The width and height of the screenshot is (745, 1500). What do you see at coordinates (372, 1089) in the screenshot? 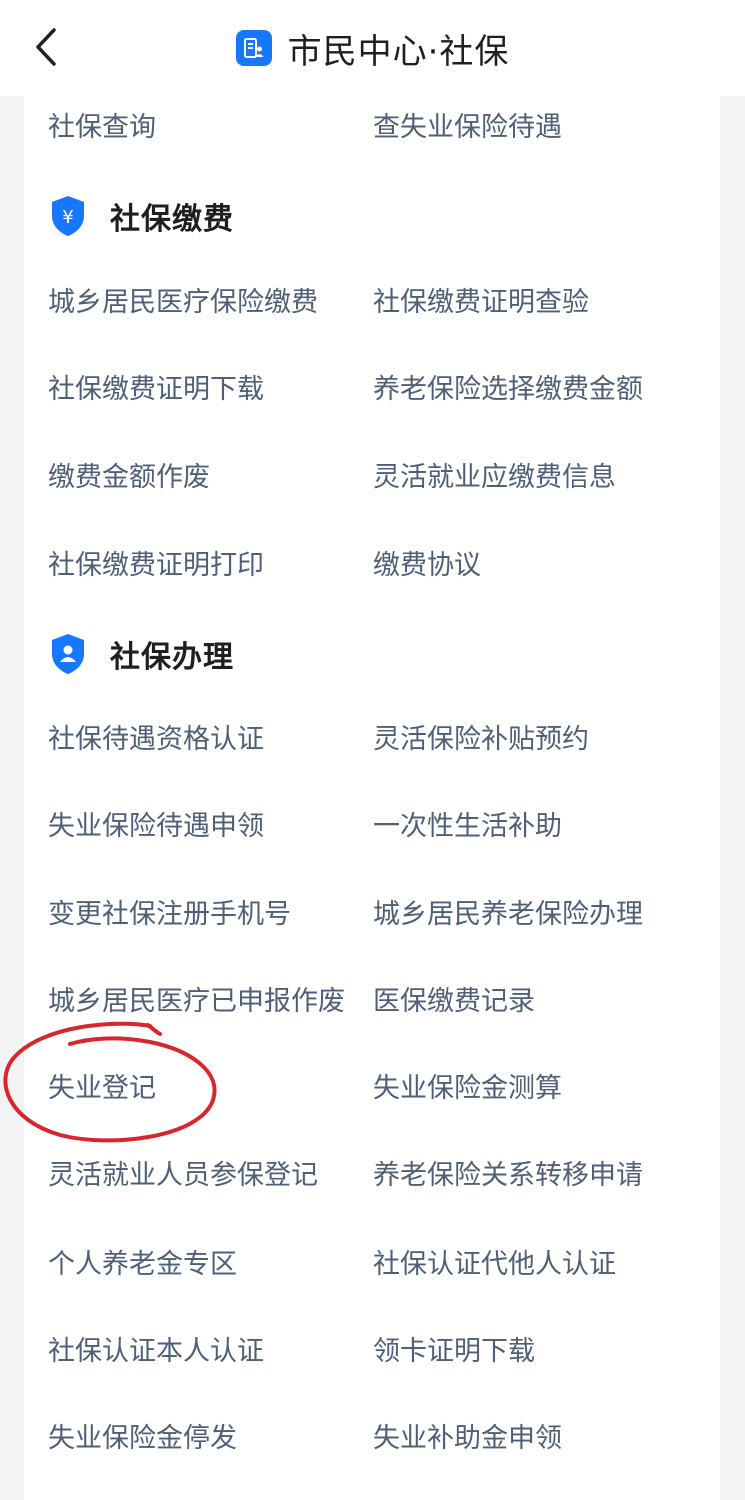
I see `service-row: 失业登记 失业保险金测算` at bounding box center [372, 1089].